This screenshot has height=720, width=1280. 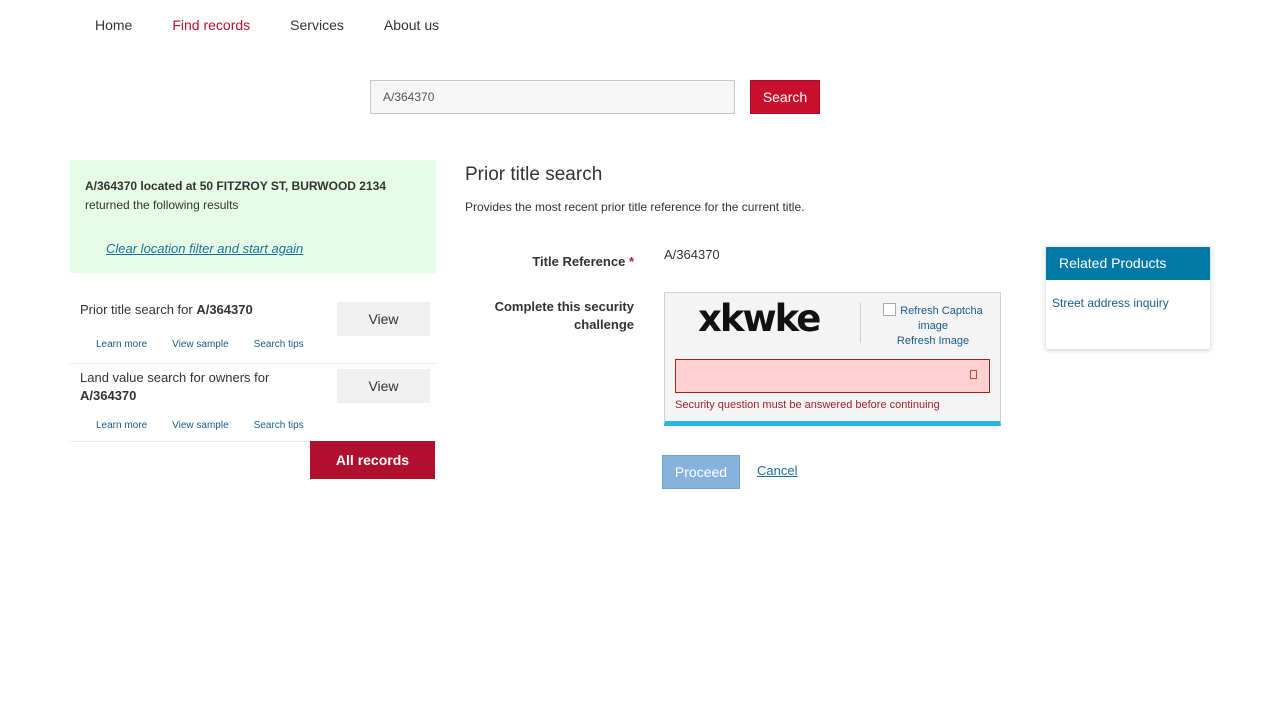 What do you see at coordinates (785, 97) in the screenshot?
I see `search-button: Search` at bounding box center [785, 97].